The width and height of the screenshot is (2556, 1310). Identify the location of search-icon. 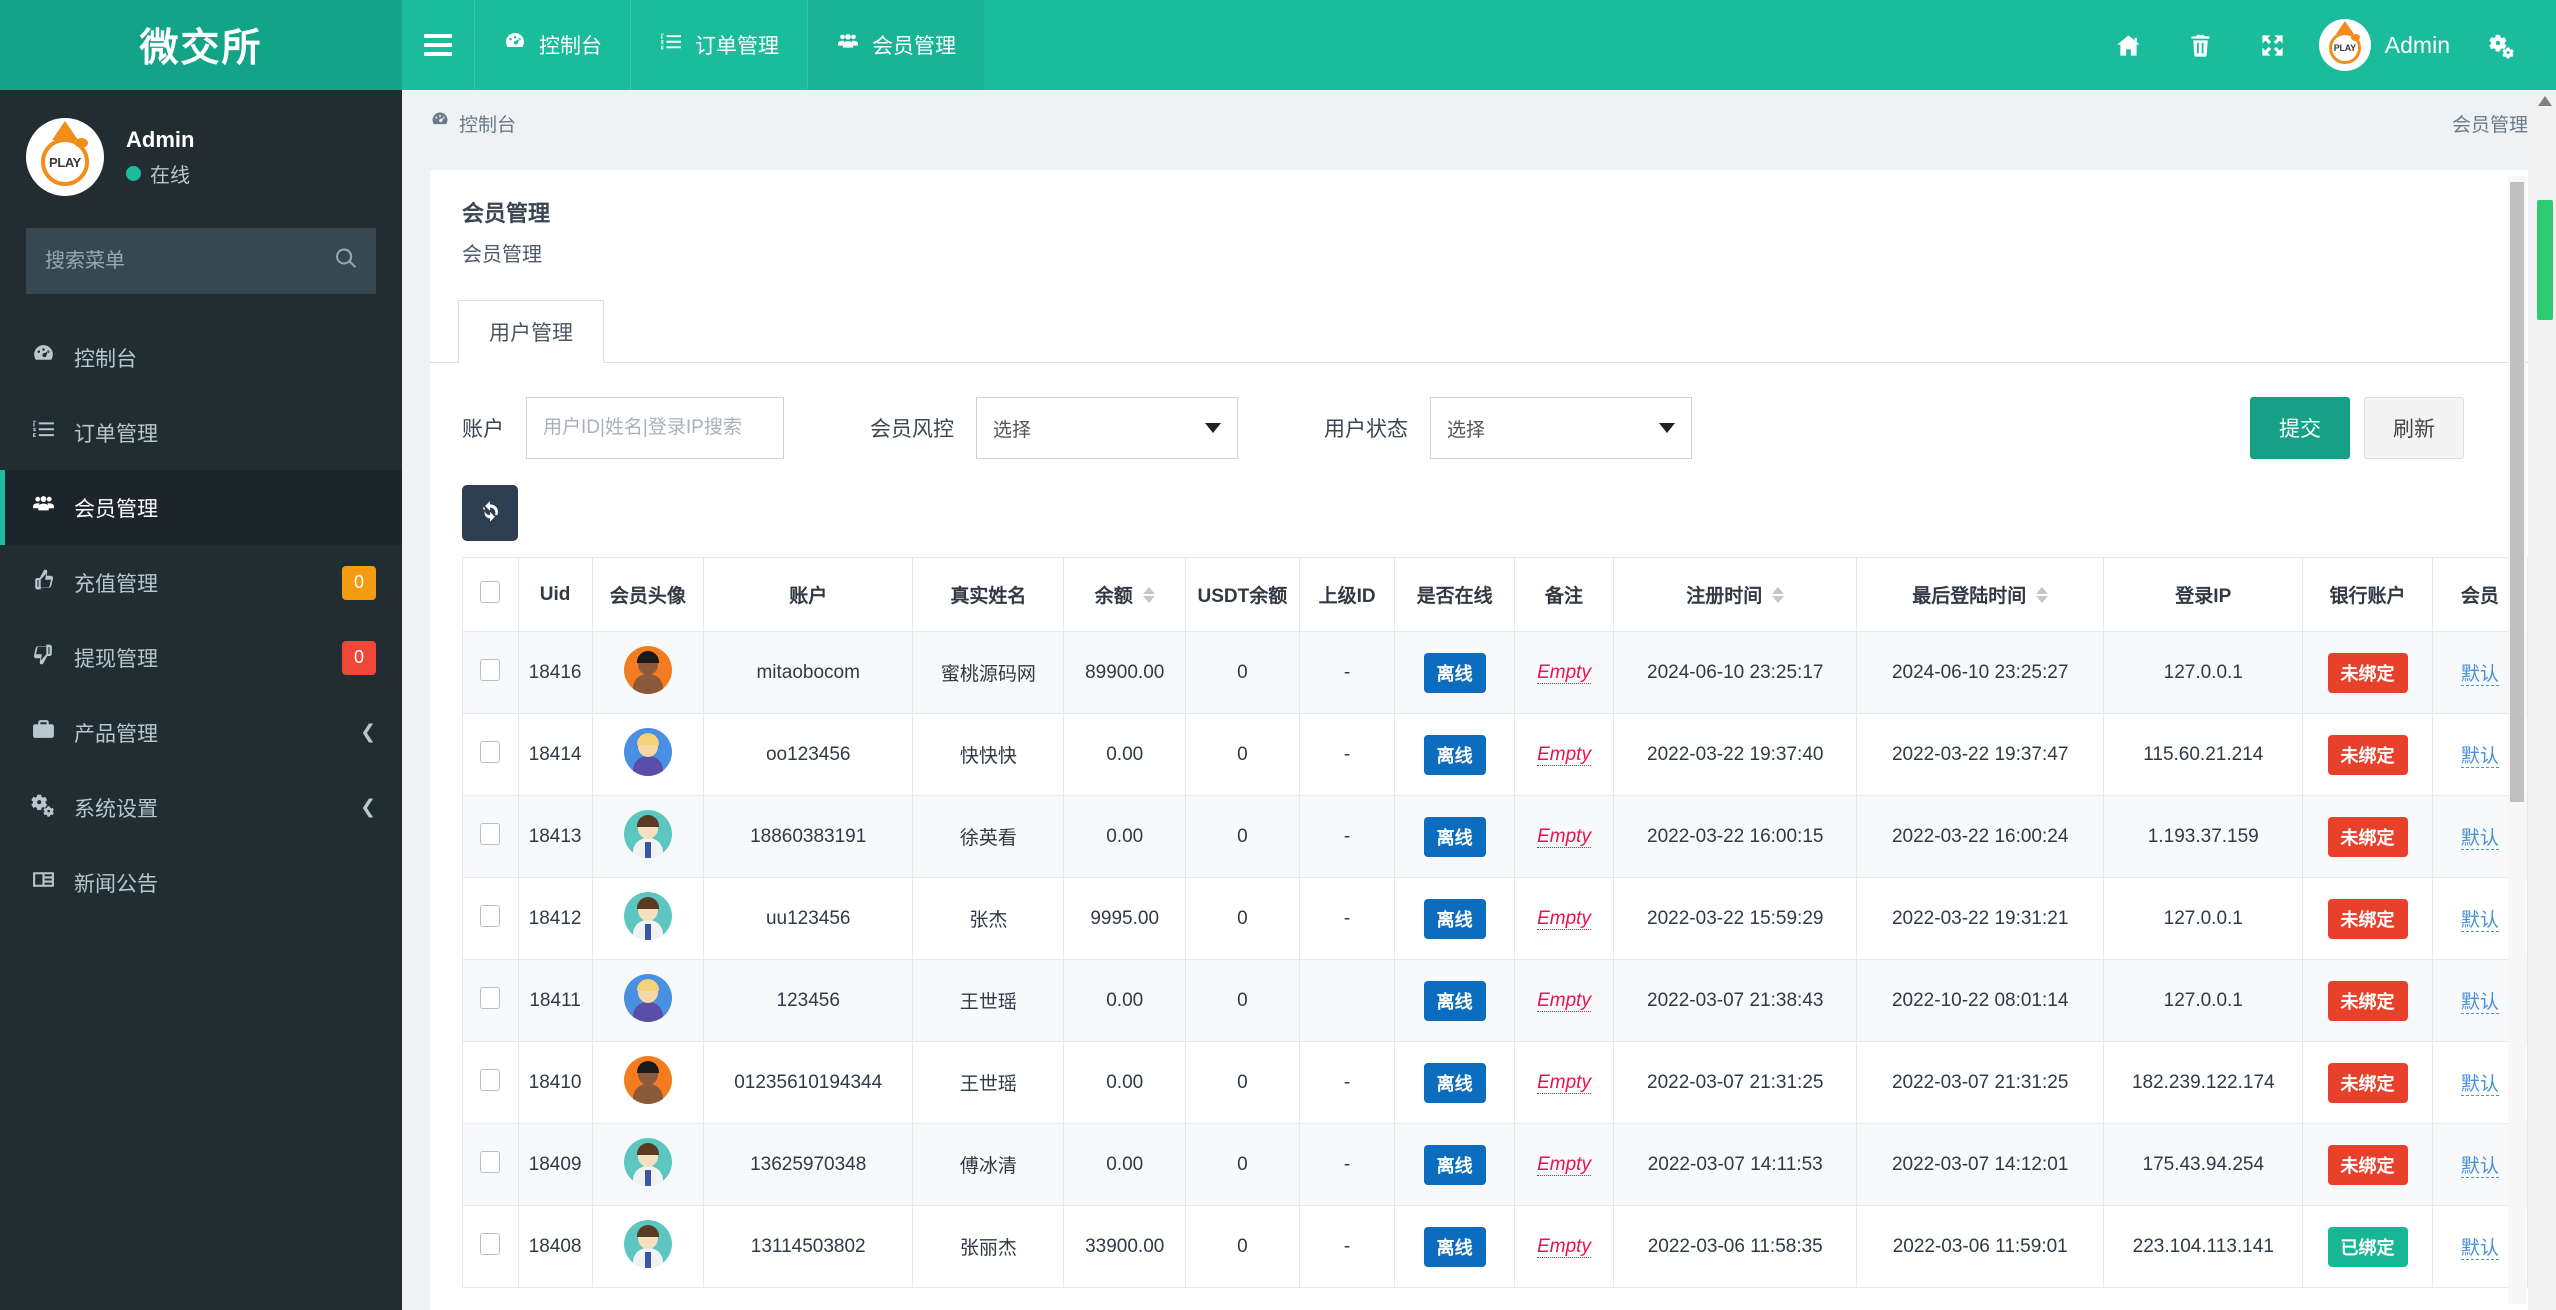
(346, 261).